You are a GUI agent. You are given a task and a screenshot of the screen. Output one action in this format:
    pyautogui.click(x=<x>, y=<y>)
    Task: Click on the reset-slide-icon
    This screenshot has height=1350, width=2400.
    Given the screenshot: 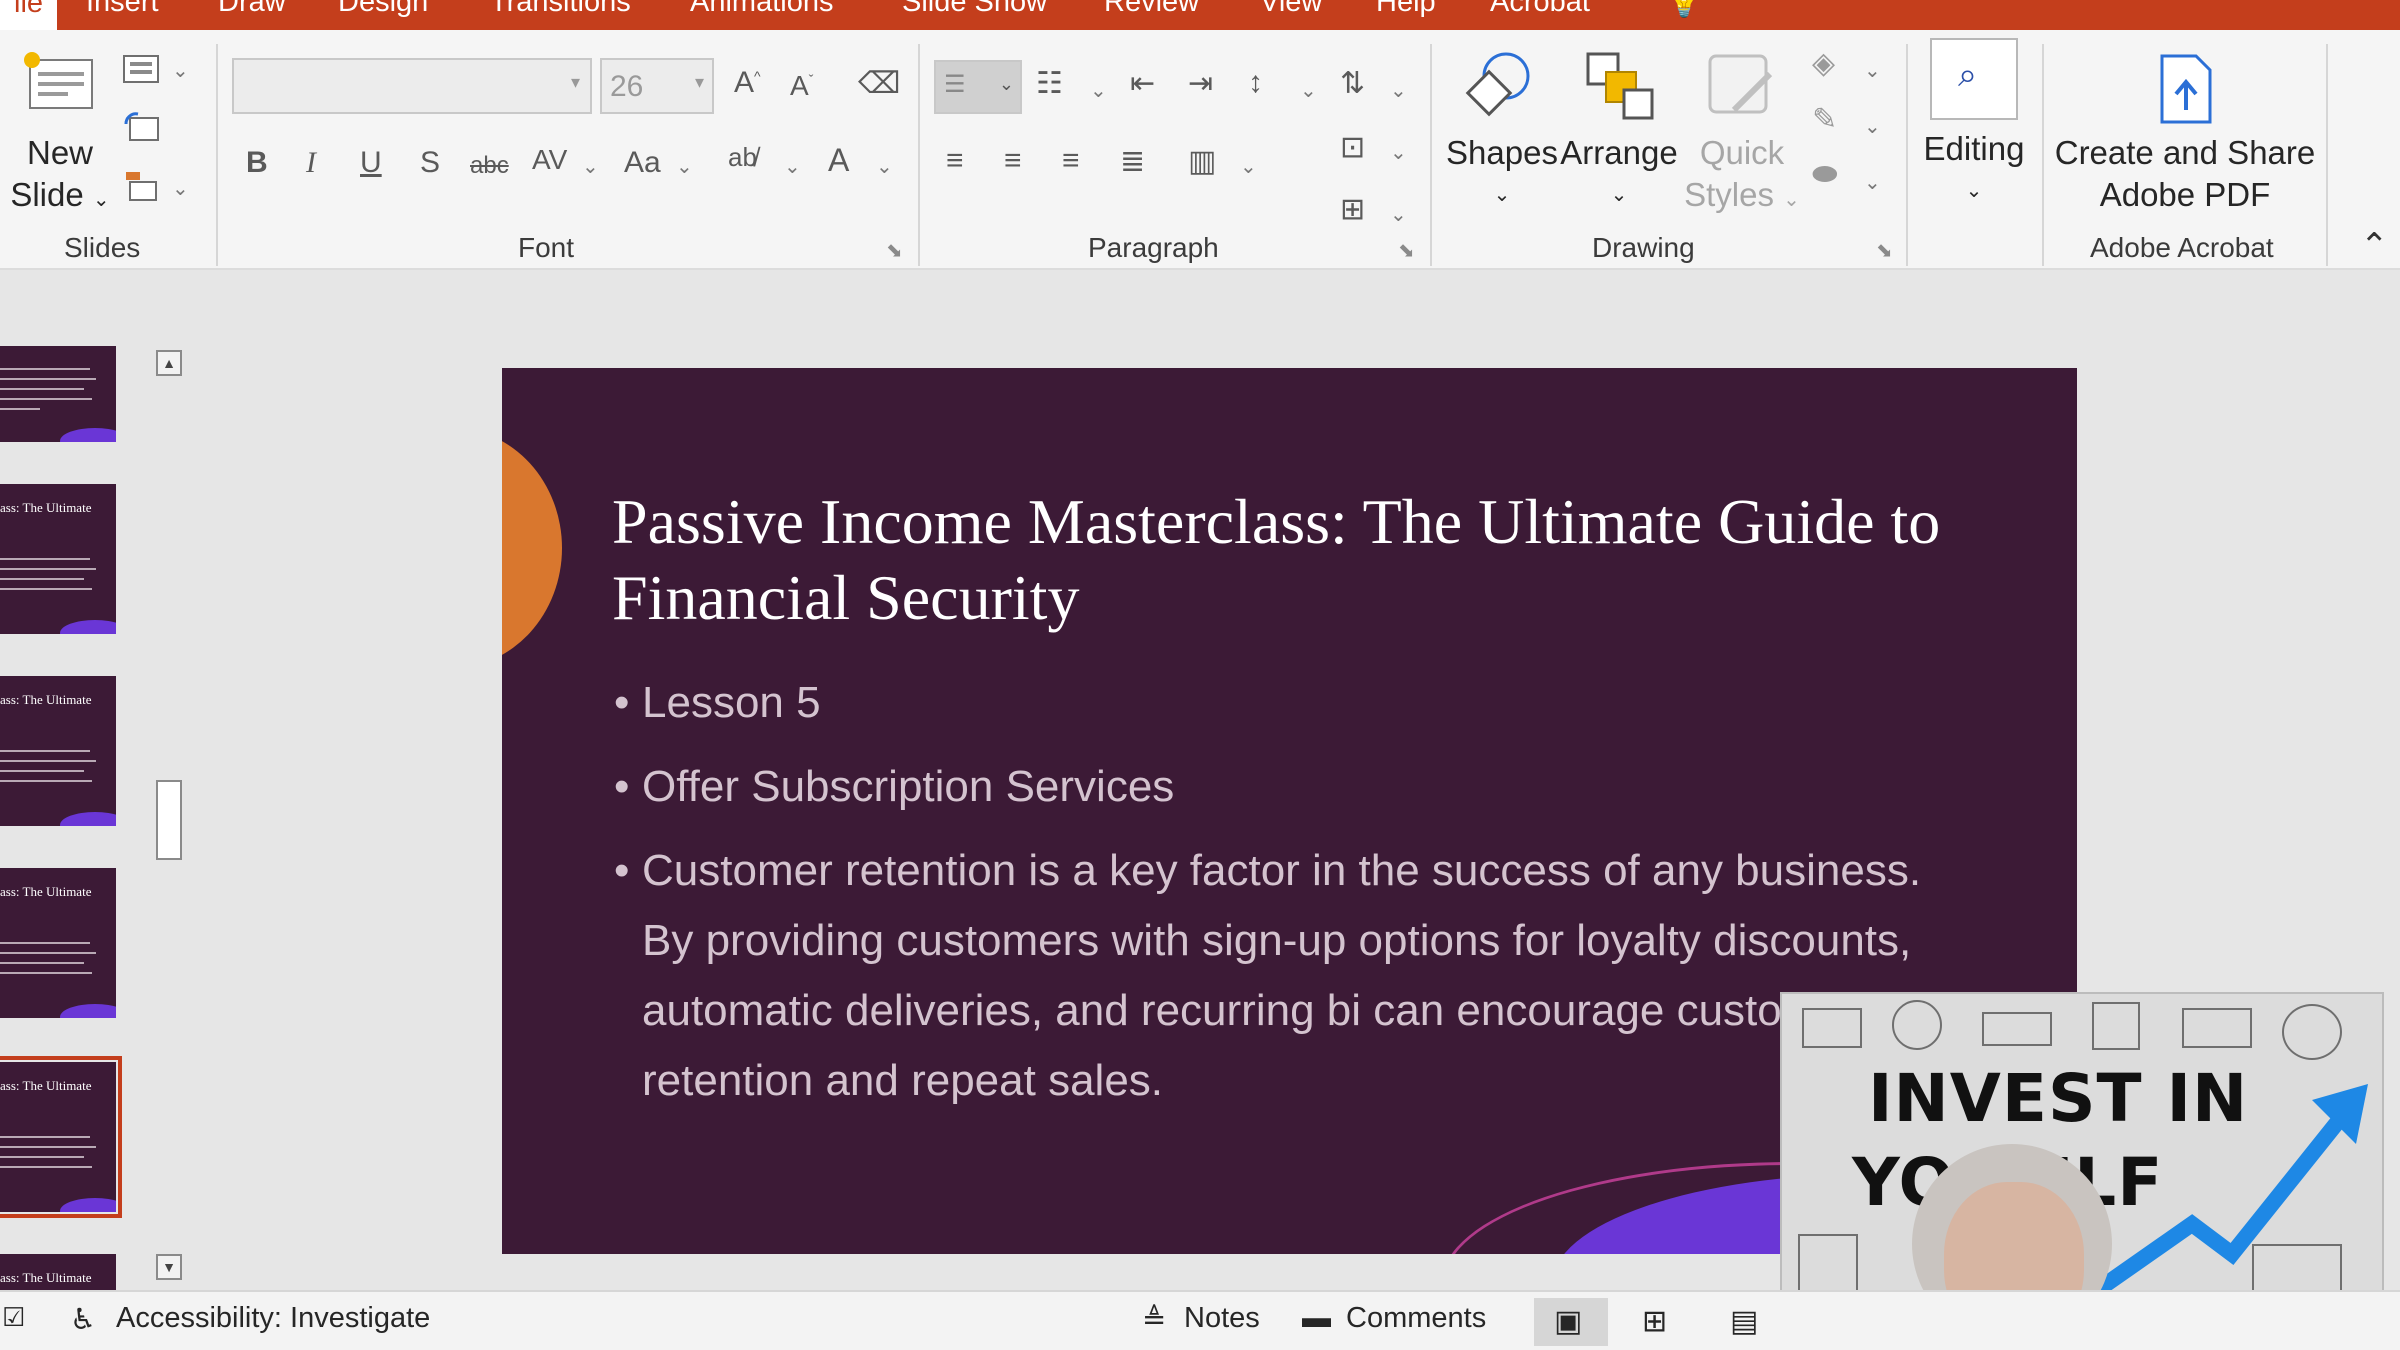 What is the action you would take?
    pyautogui.click(x=142, y=128)
    